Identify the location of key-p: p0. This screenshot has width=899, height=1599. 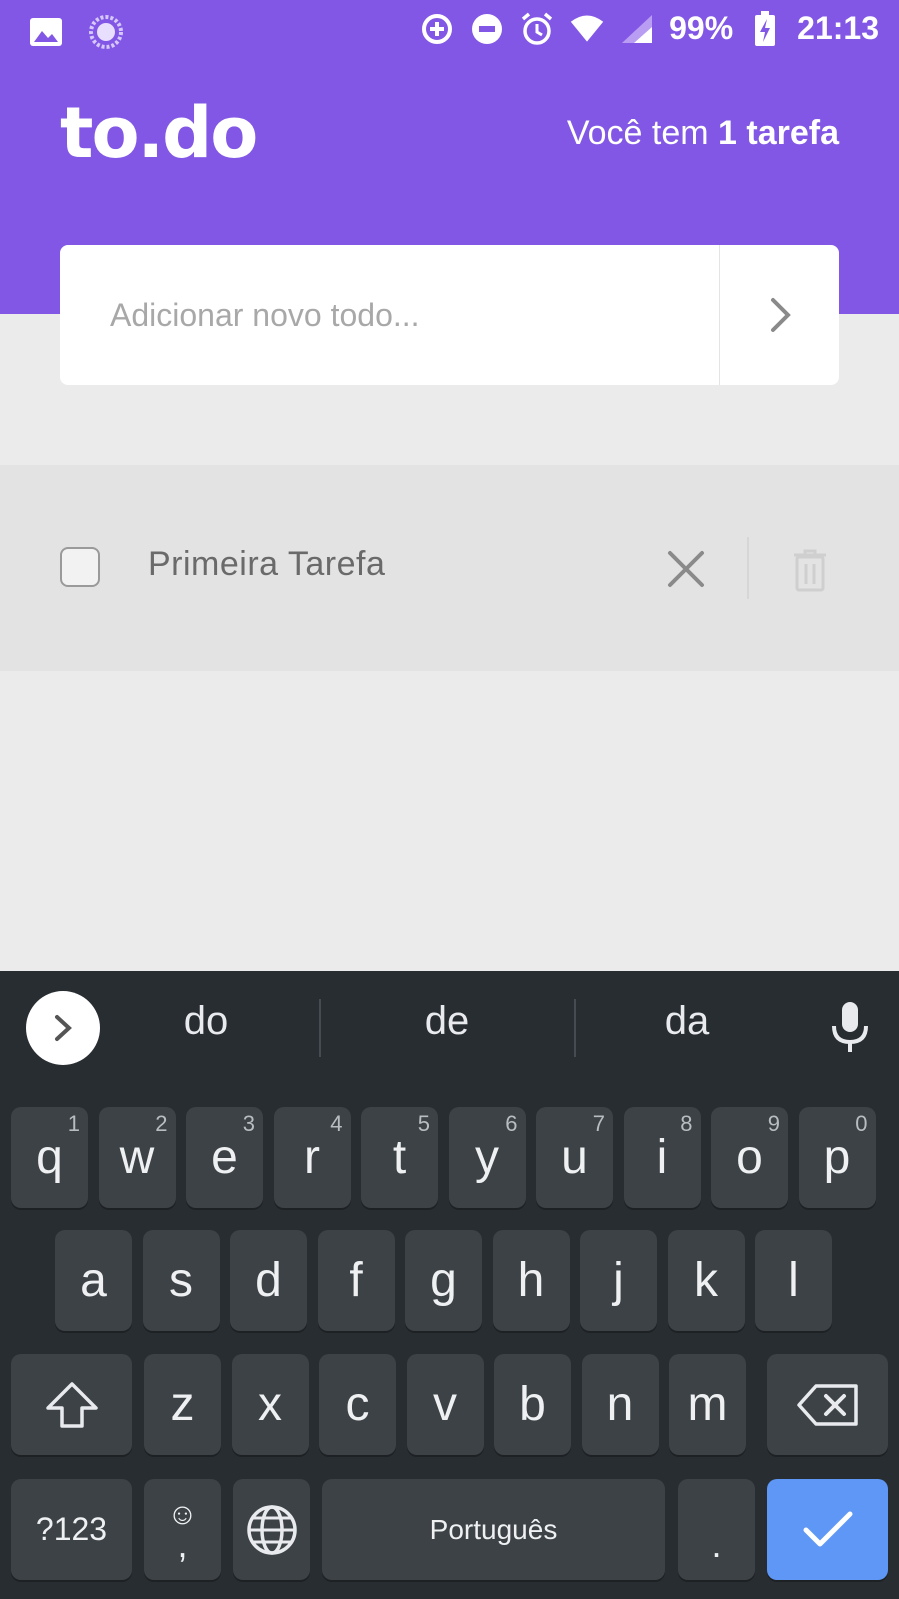
(837, 1157).